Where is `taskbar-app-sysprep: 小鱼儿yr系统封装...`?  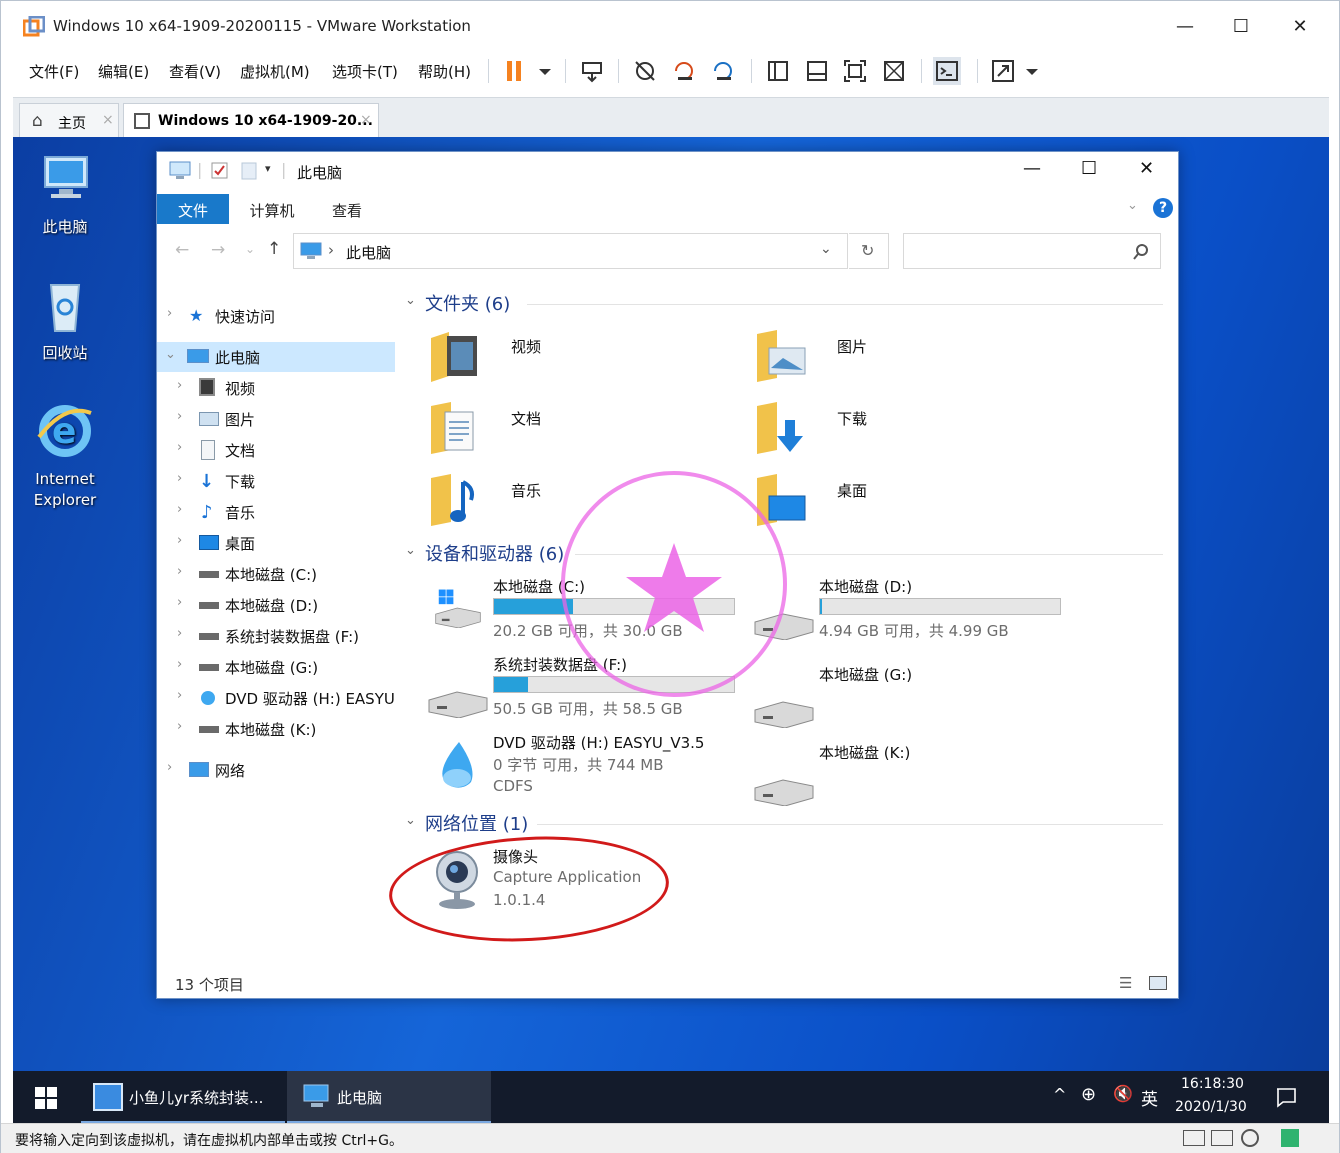
taskbar-app-sysprep: 小鱼儿yr系统封装... is located at coordinates (183, 1097).